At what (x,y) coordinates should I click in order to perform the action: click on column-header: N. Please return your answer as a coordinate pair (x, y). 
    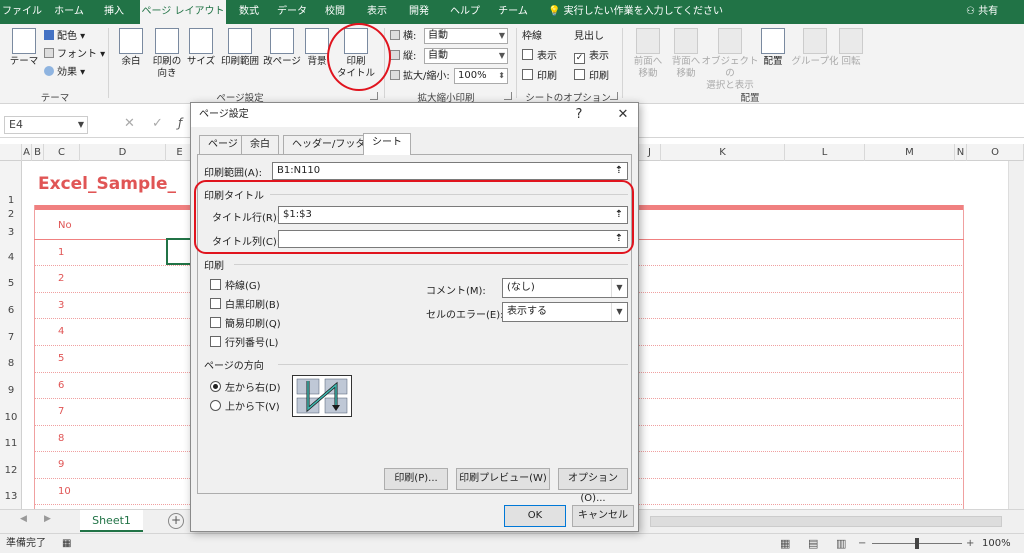
    Looking at the image, I should click on (961, 152).